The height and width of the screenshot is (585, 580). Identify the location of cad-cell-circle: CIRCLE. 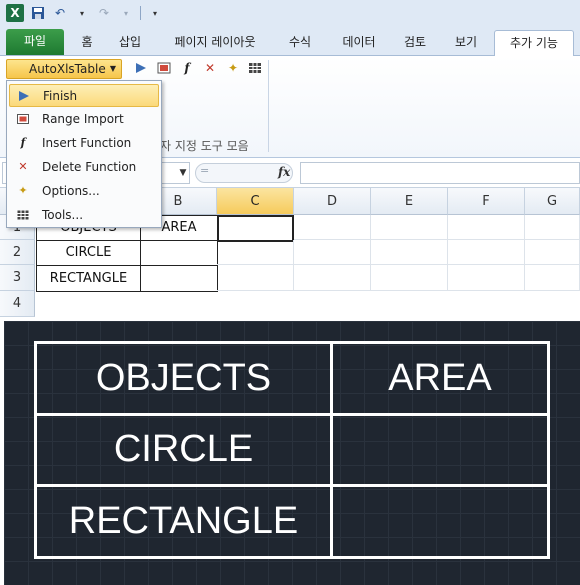
(183, 450).